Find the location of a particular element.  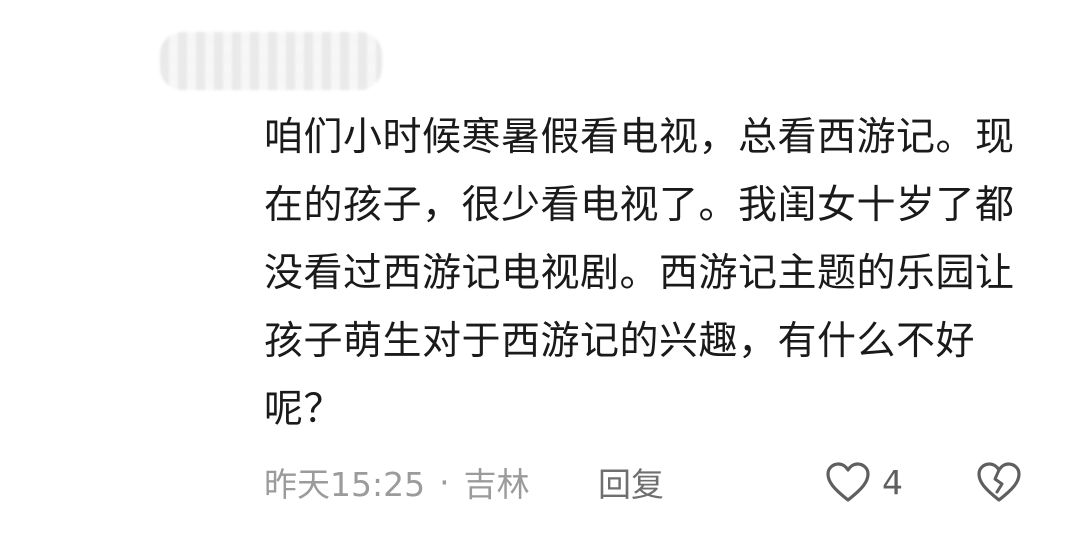

like-count: 4 is located at coordinates (892, 482).